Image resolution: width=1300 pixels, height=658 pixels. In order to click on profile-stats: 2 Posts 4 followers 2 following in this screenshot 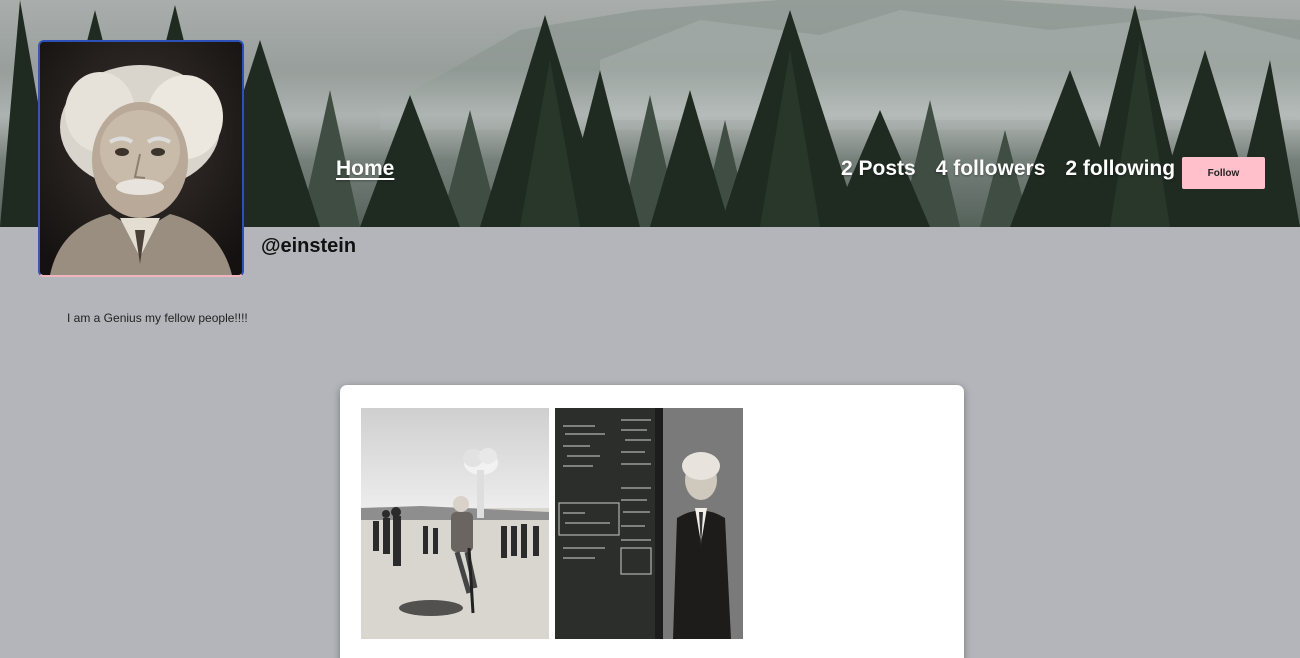, I will do `click(1008, 169)`.